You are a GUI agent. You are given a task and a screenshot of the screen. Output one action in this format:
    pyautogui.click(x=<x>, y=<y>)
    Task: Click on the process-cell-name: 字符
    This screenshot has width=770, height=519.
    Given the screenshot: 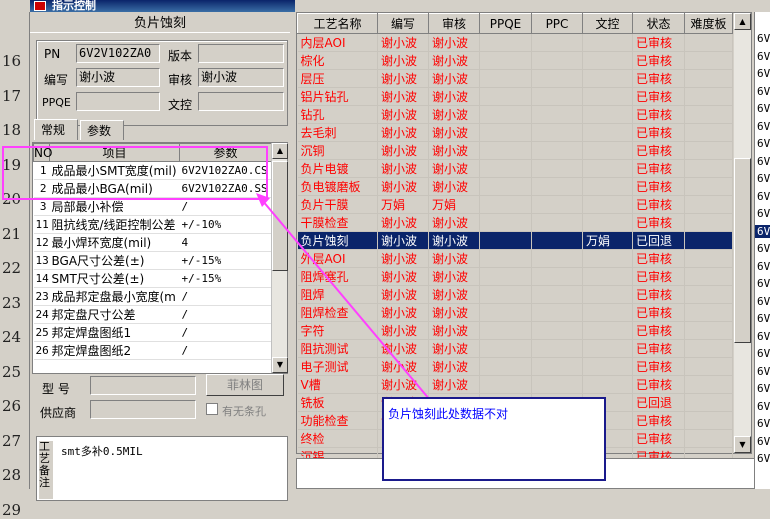 What is the action you would take?
    pyautogui.click(x=337, y=330)
    